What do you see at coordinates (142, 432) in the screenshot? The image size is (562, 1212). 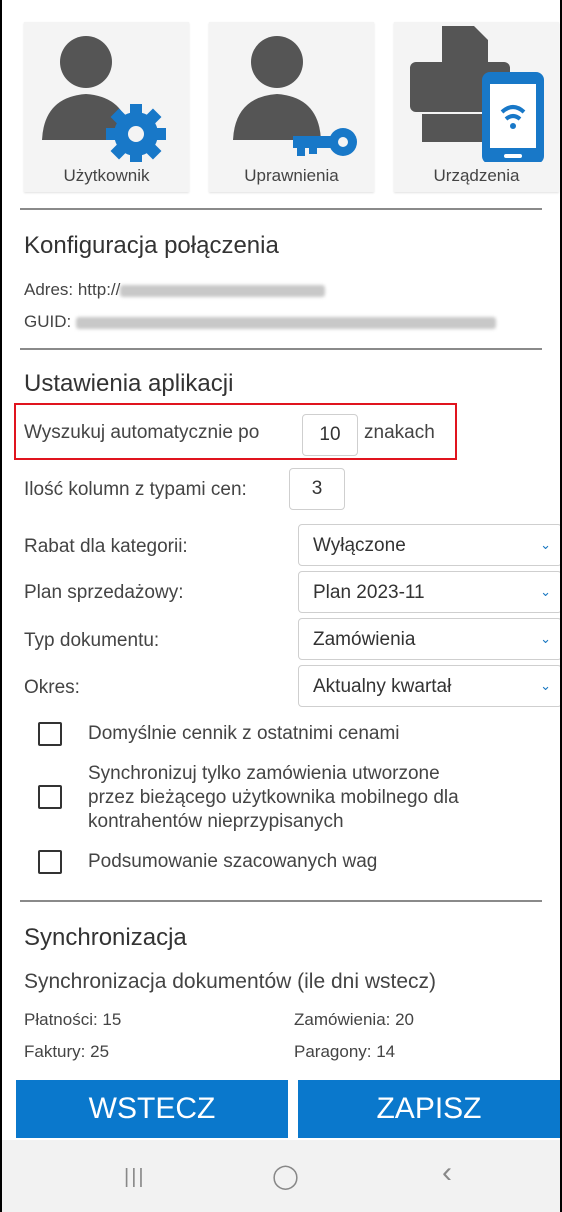 I see `auto-search-label: Wyszukuj automatycznie po` at bounding box center [142, 432].